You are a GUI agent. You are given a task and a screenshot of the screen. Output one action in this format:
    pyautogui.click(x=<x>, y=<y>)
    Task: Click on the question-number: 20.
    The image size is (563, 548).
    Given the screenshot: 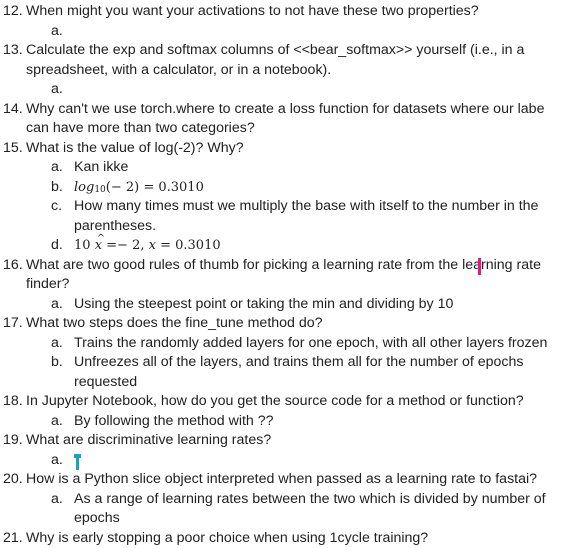 What is the action you would take?
    pyautogui.click(x=13, y=480)
    